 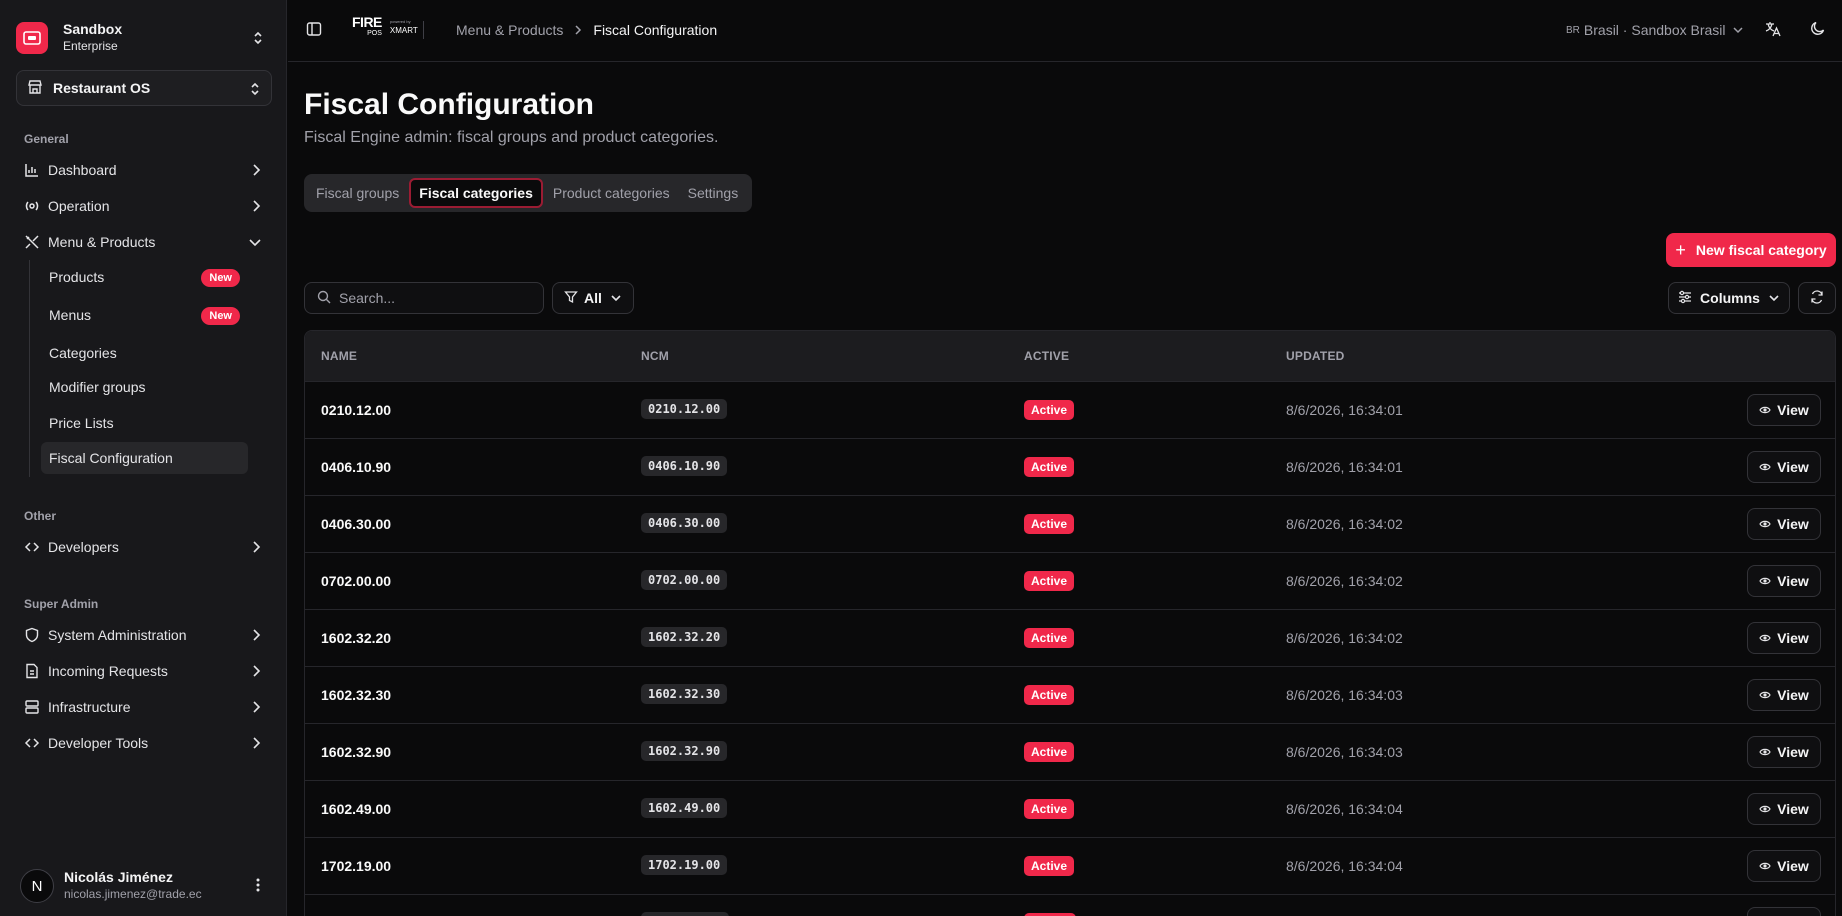 I want to click on sidebar-item-menus: Menus New, so click(x=144, y=315).